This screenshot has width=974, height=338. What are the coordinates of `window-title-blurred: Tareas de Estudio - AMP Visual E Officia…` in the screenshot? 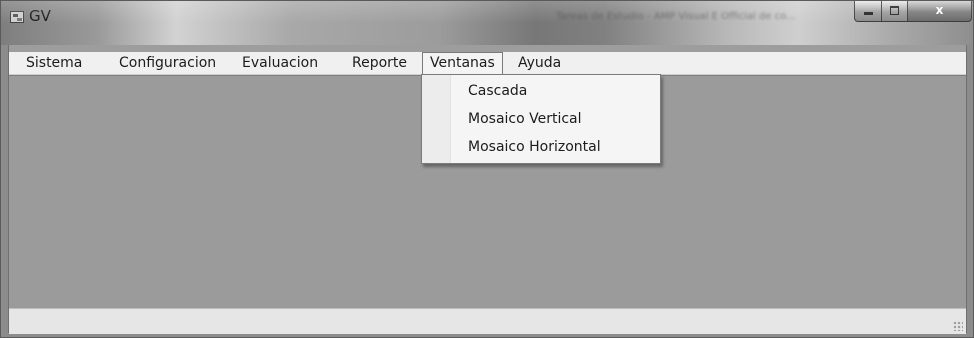 It's located at (676, 16).